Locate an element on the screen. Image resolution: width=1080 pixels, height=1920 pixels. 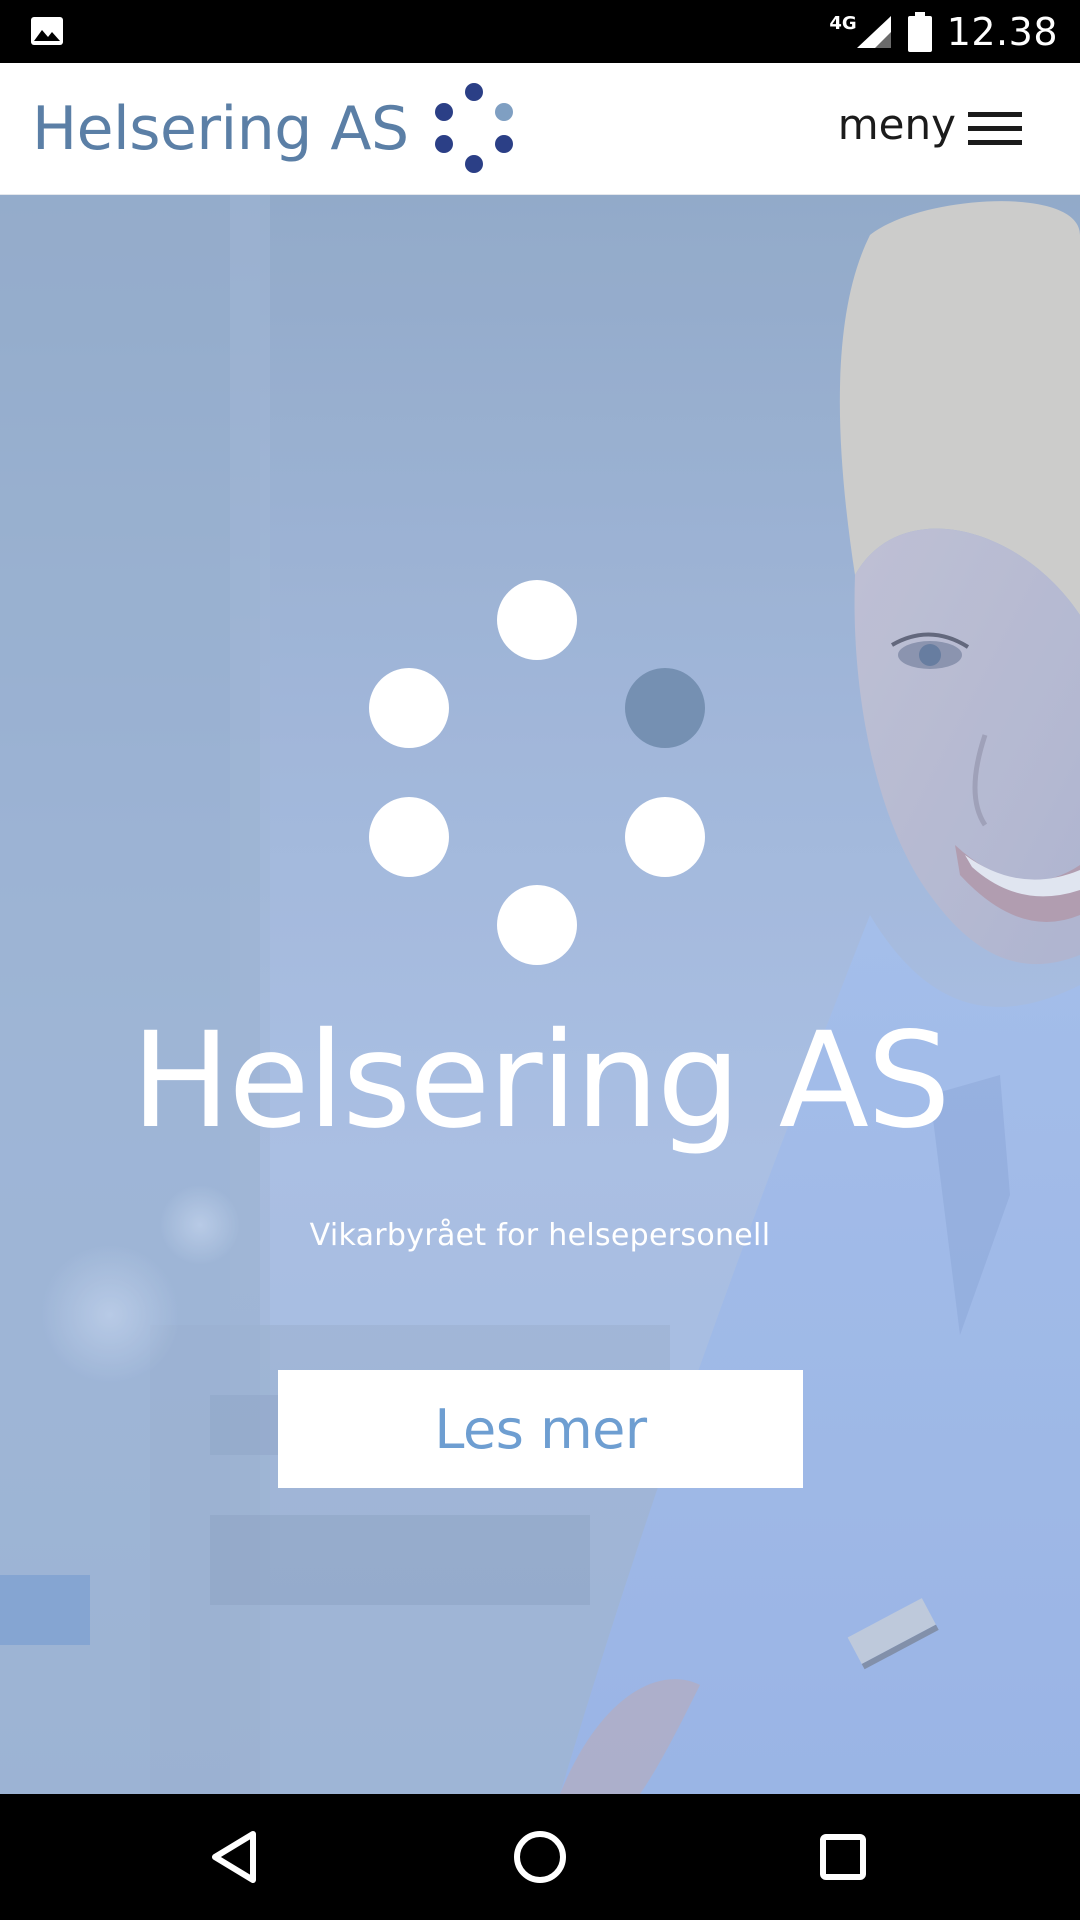
brand-link: Helsering AS is located at coordinates (274, 128).